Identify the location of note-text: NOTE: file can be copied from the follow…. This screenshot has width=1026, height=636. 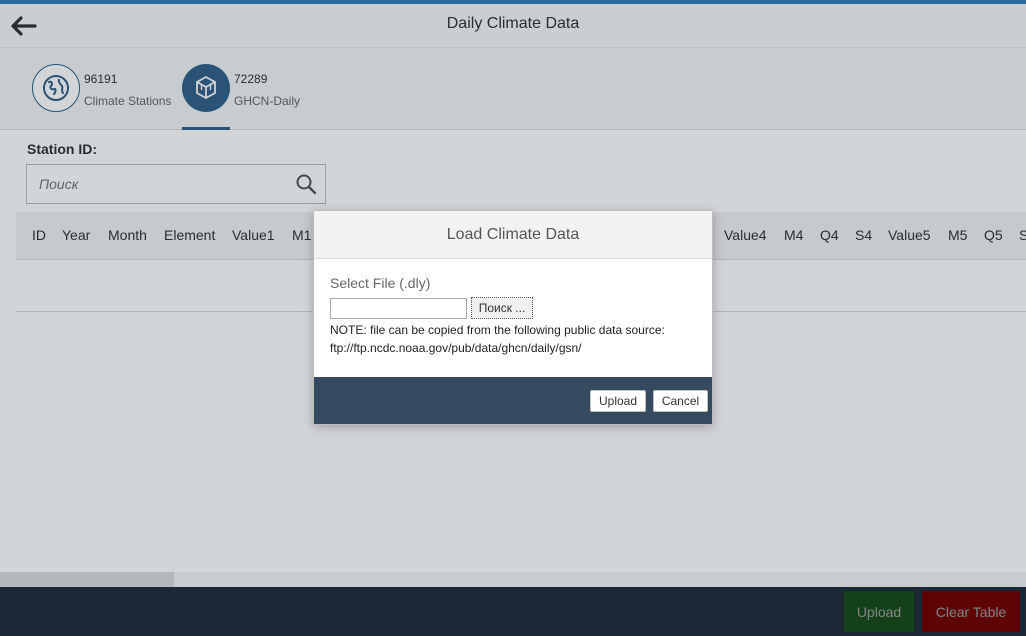
(497, 330).